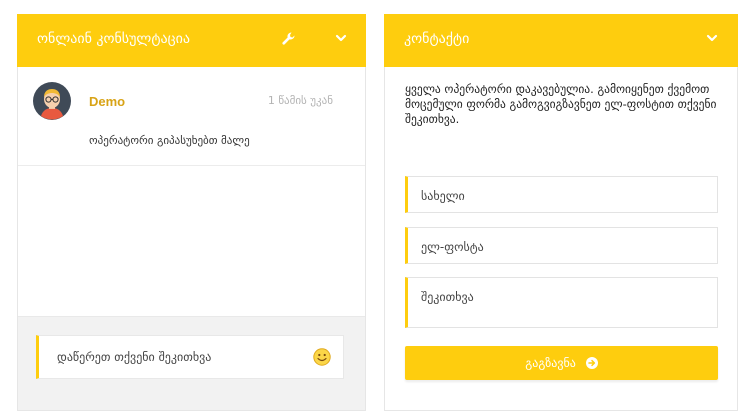 The height and width of the screenshot is (411, 753). What do you see at coordinates (591, 358) in the screenshot?
I see `arrow-circle-right-icon` at bounding box center [591, 358].